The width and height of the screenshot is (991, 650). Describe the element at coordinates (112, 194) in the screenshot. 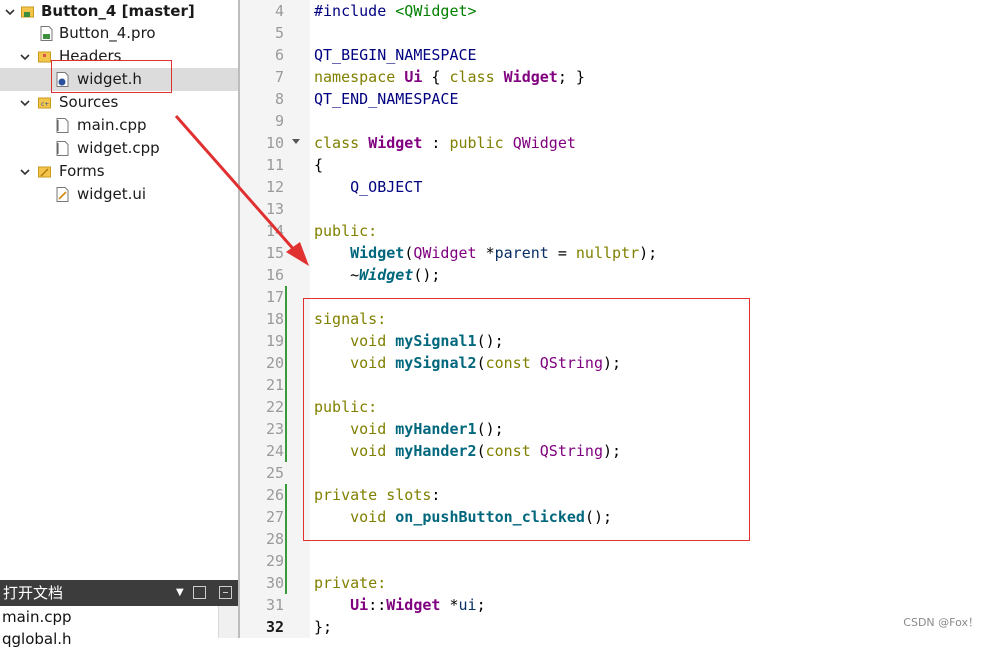

I see `tree-item-label: widget.ui` at that location.